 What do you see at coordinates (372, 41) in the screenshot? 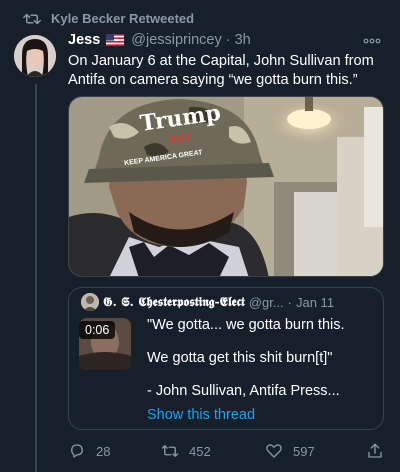
I see `more-icon` at bounding box center [372, 41].